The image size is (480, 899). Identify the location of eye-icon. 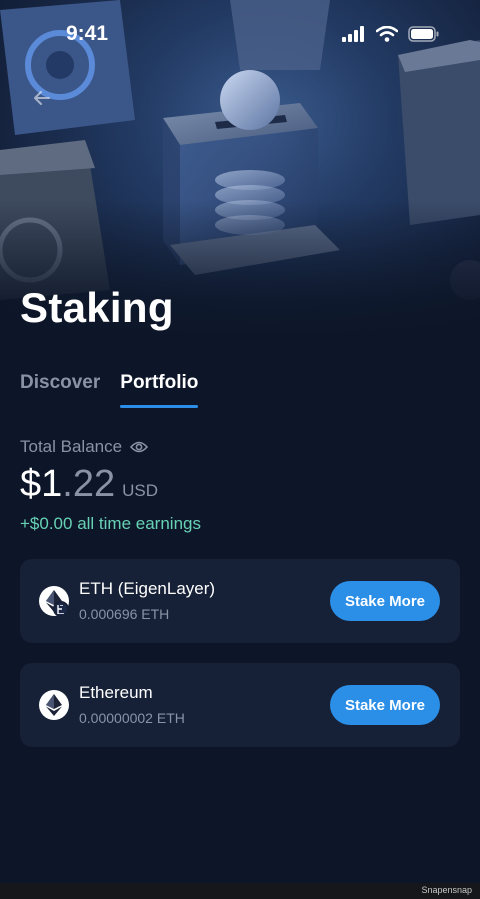
(139, 447).